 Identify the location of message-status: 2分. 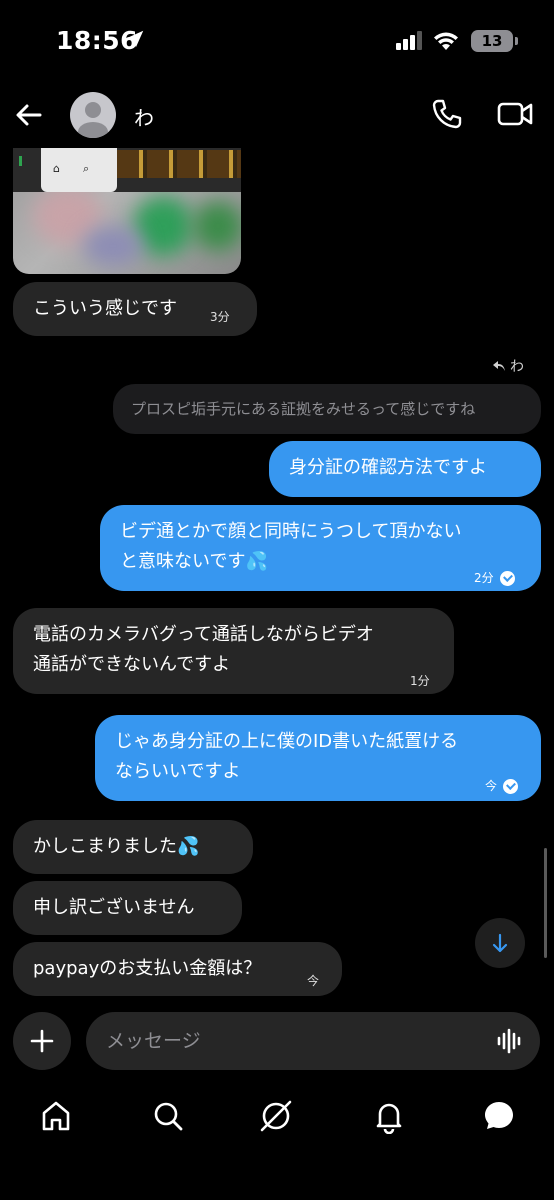
(494, 578).